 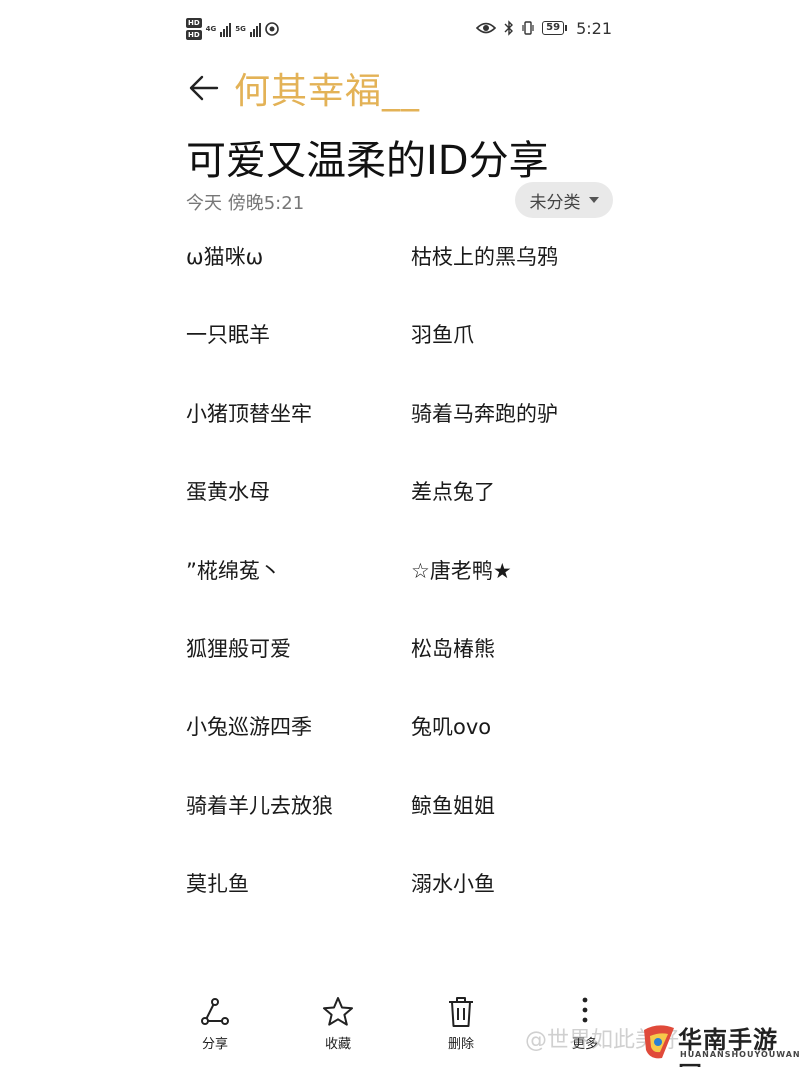 I want to click on delete-label: 删除, so click(x=460, y=1044).